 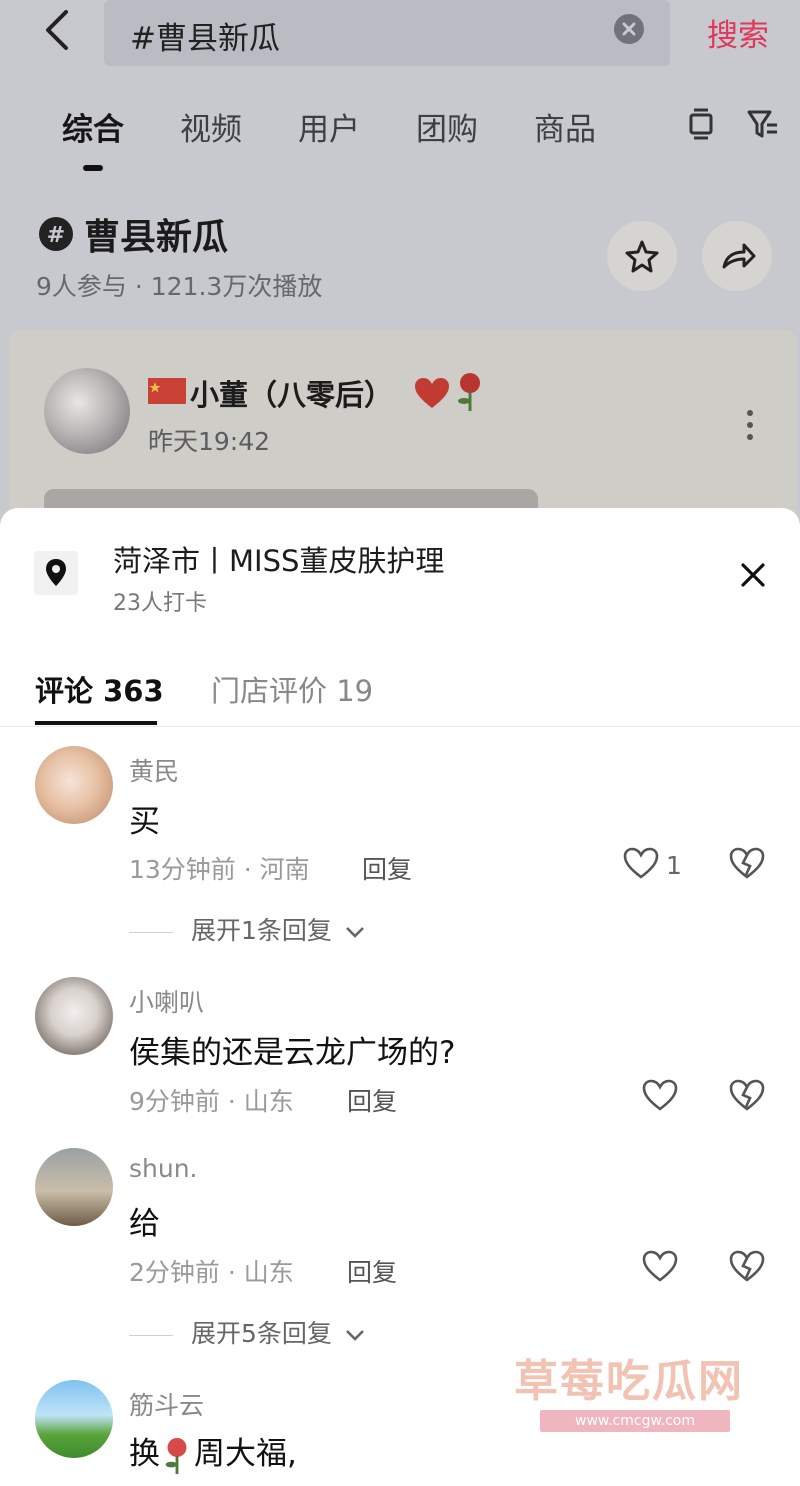 What do you see at coordinates (753, 575) in the screenshot?
I see `close-icon` at bounding box center [753, 575].